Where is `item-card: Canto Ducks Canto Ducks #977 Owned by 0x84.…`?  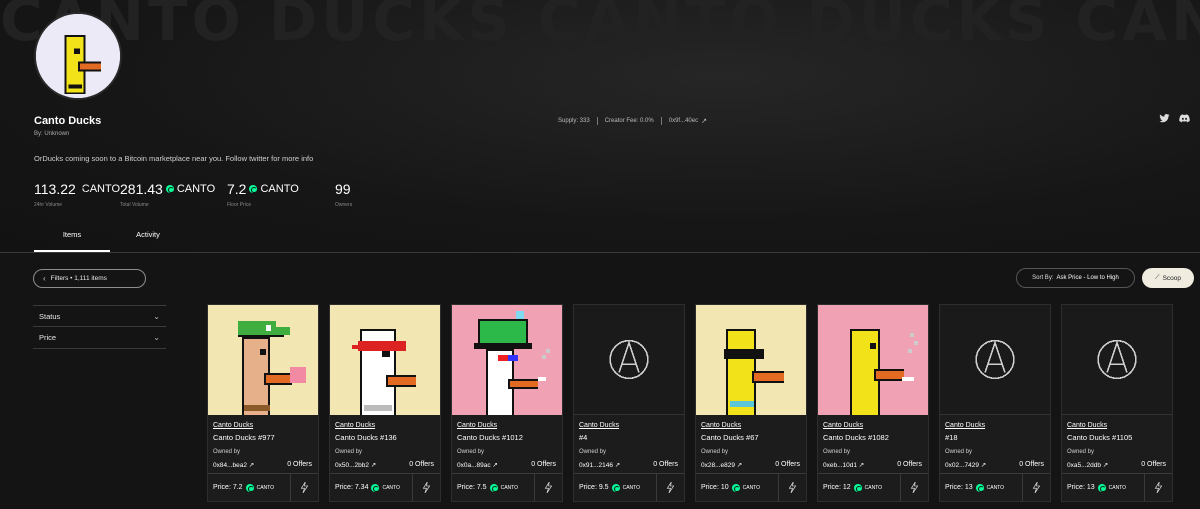 item-card: Canto Ducks Canto Ducks #977 Owned by 0x84.… is located at coordinates (263, 403).